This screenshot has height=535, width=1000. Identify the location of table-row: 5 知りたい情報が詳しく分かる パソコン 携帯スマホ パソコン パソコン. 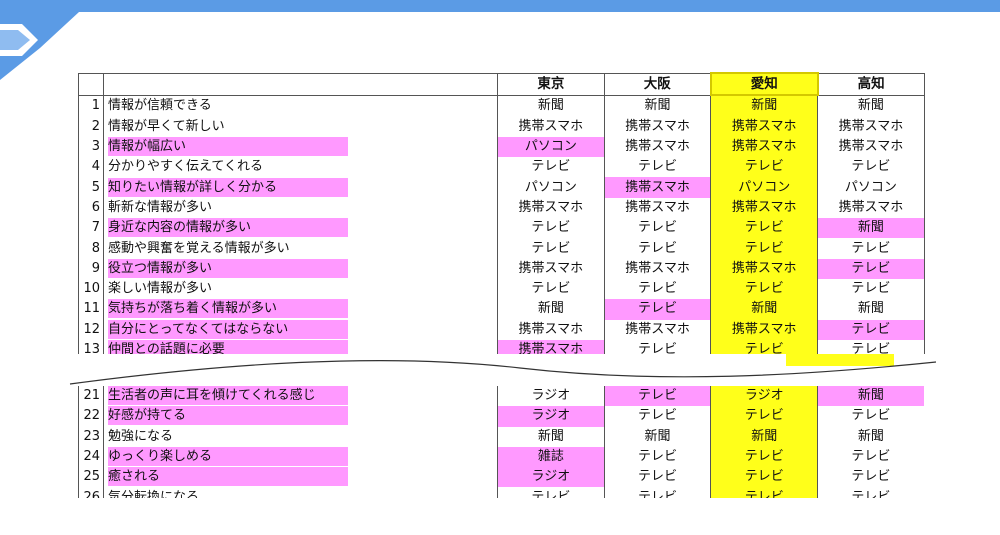
(501, 187).